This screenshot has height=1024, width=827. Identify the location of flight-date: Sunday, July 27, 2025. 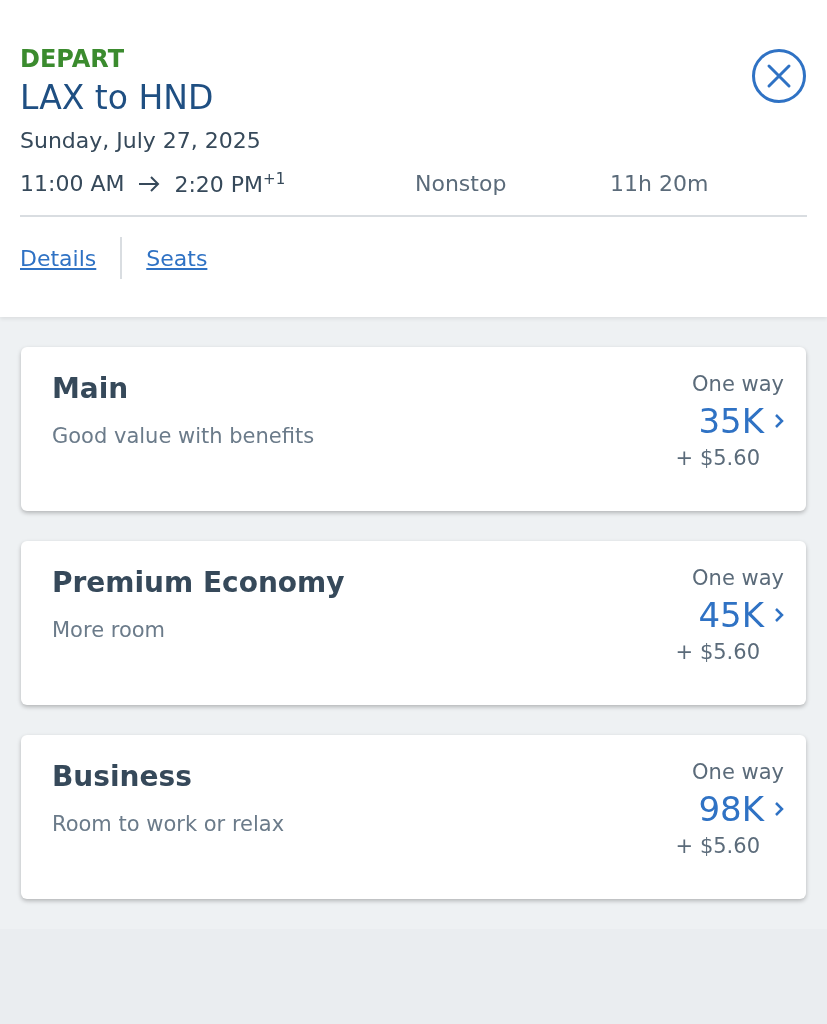
(140, 141).